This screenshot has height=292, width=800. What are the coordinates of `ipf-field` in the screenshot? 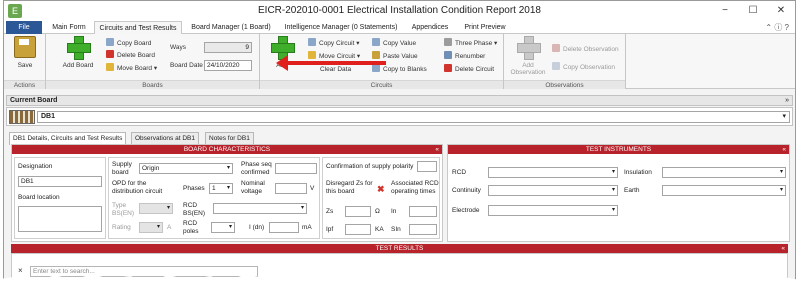 It's located at (358, 229).